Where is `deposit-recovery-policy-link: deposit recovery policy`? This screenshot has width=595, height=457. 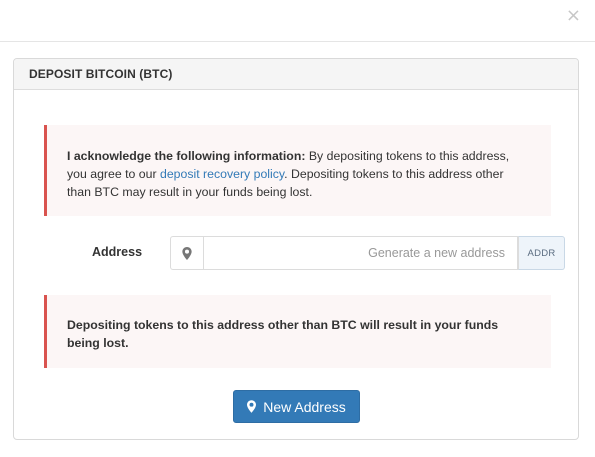
deposit-recovery-policy-link: deposit recovery policy is located at coordinates (222, 174).